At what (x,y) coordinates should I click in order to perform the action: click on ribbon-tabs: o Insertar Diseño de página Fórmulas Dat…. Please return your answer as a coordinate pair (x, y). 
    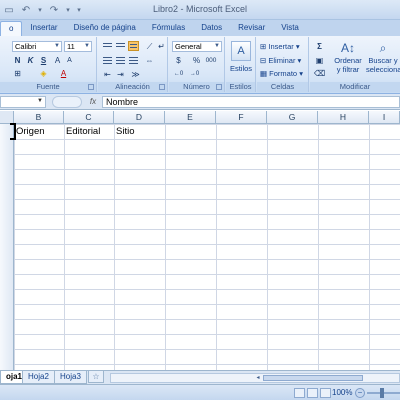
    Looking at the image, I should click on (200, 28).